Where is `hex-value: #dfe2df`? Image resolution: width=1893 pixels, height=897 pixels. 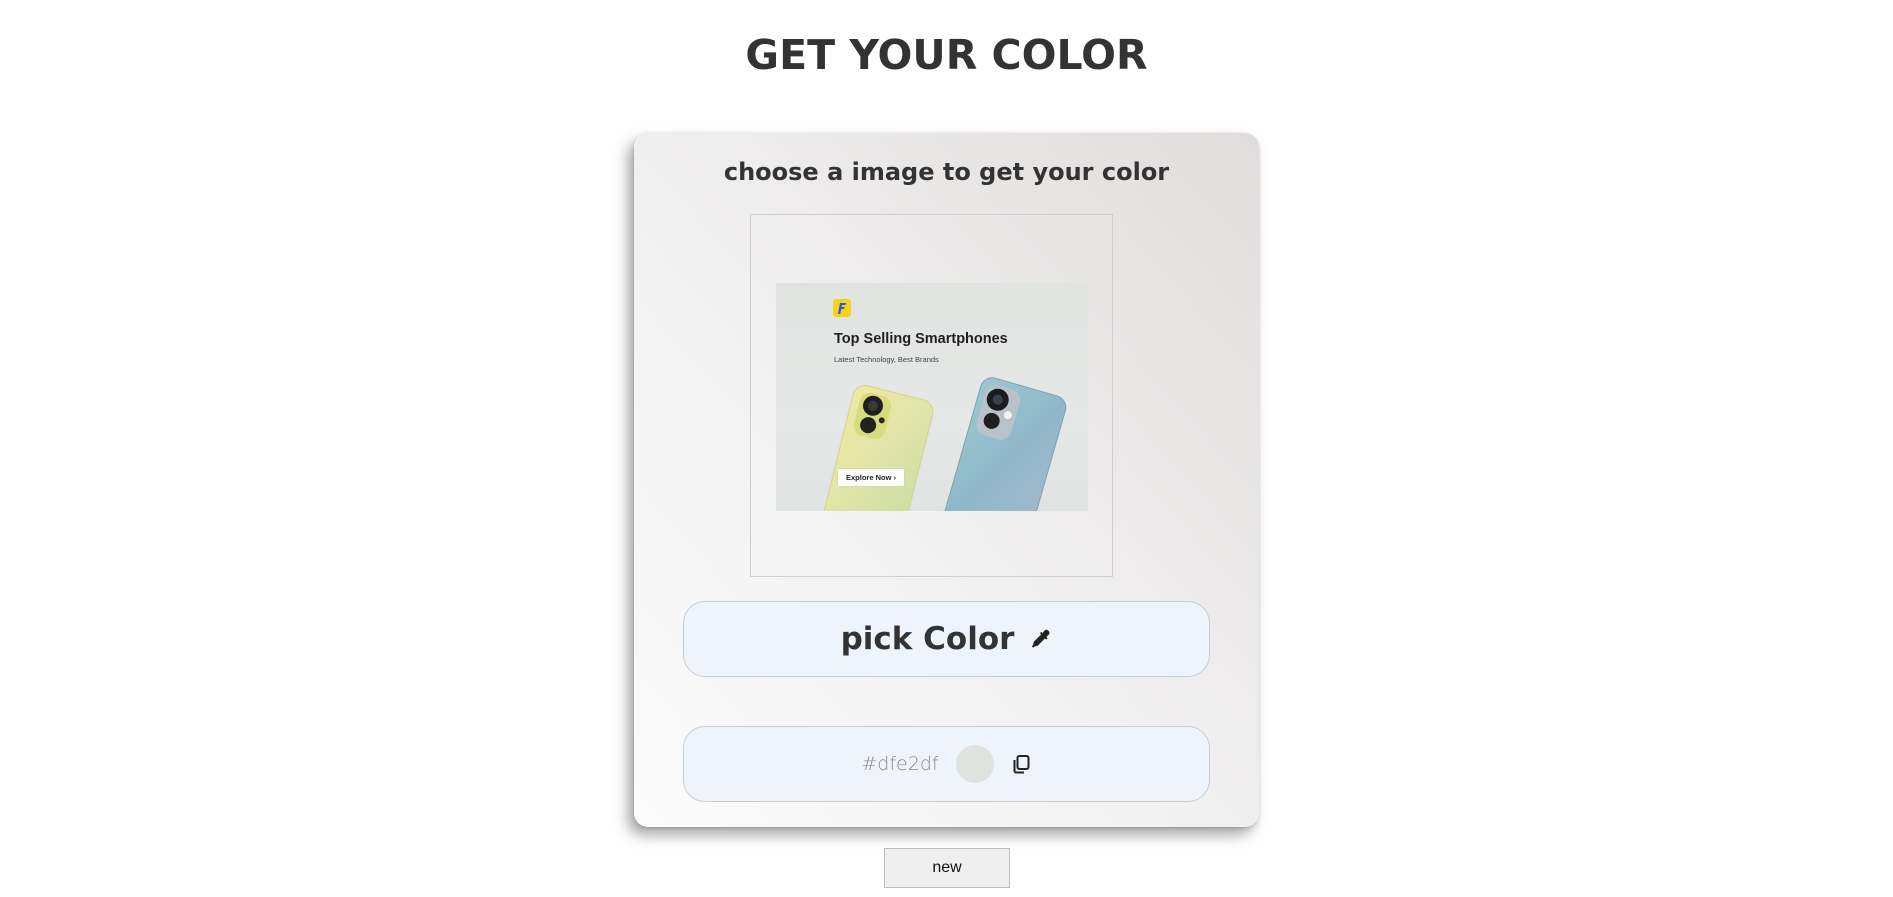 hex-value: #dfe2df is located at coordinates (900, 764).